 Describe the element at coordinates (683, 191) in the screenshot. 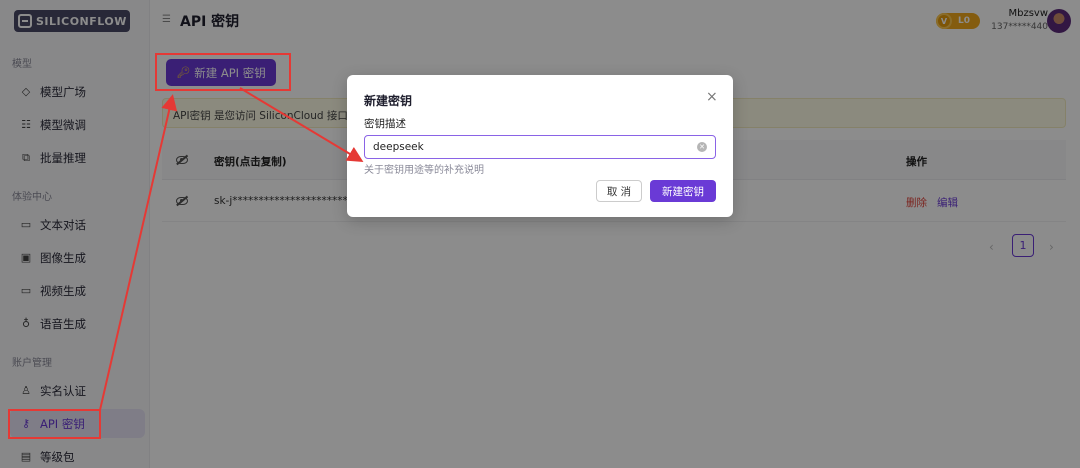

I see `create-key-button: 新建密钥` at that location.